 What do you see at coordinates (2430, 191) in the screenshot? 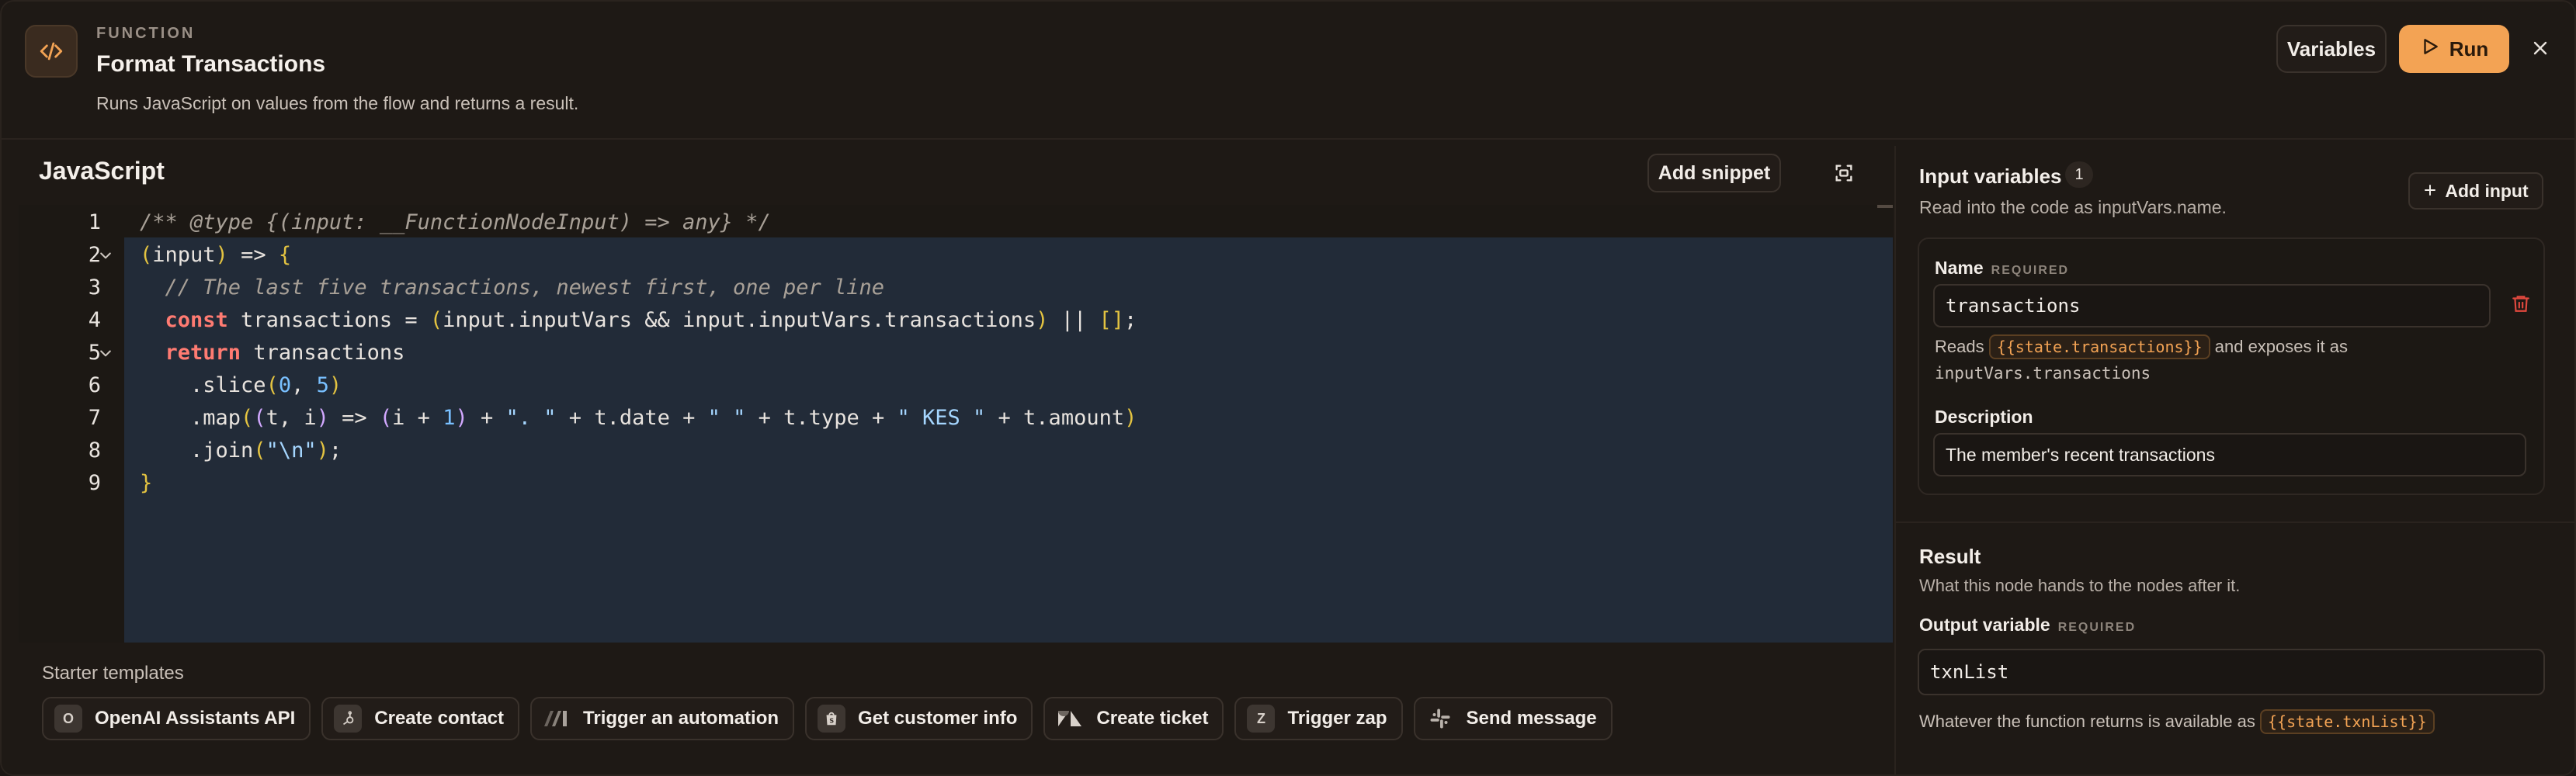
I see `plus-icon` at bounding box center [2430, 191].